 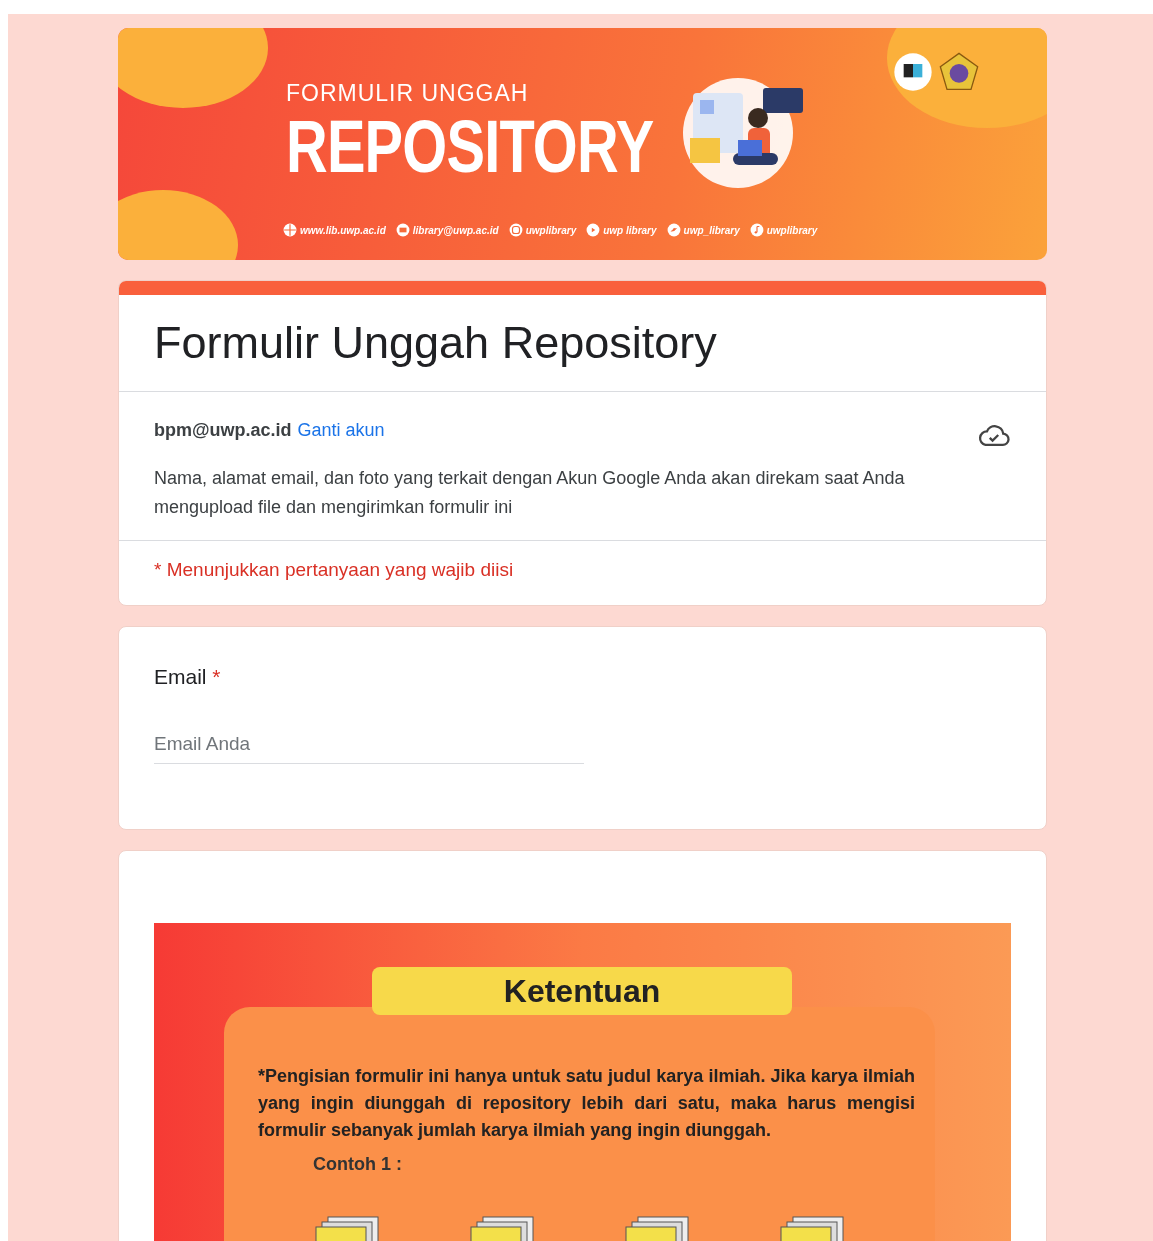 I want to click on required-mark: *, so click(x=216, y=676).